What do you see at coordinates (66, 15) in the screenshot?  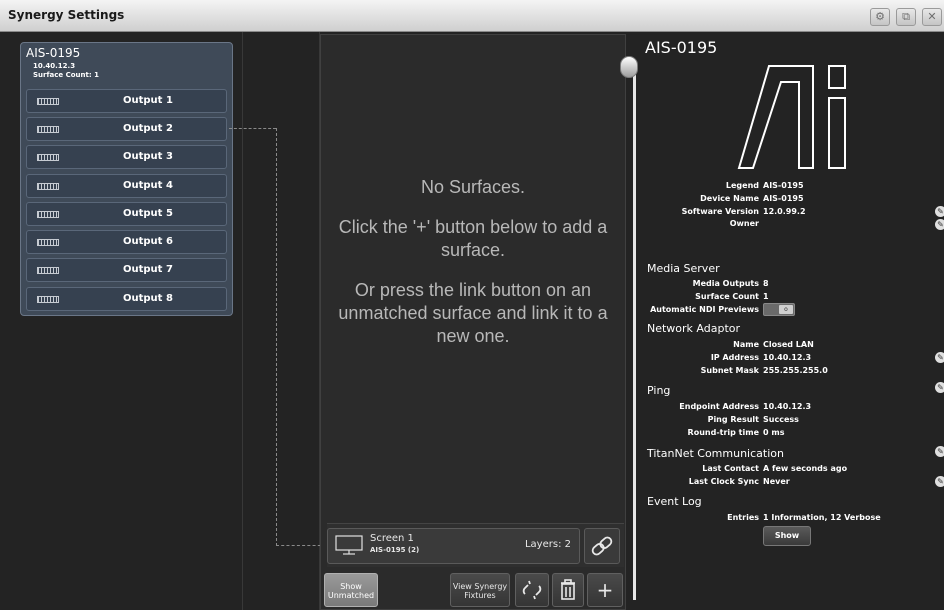 I see `window-title: Synergy Settings` at bounding box center [66, 15].